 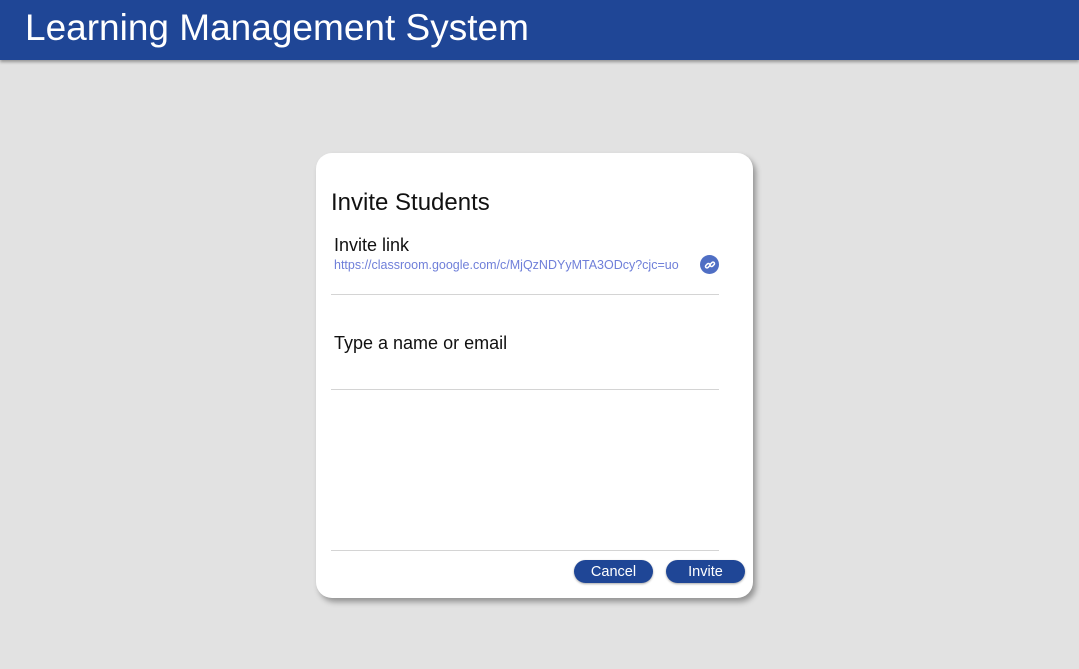 What do you see at coordinates (613, 571) in the screenshot?
I see `cancel-button: Cancel` at bounding box center [613, 571].